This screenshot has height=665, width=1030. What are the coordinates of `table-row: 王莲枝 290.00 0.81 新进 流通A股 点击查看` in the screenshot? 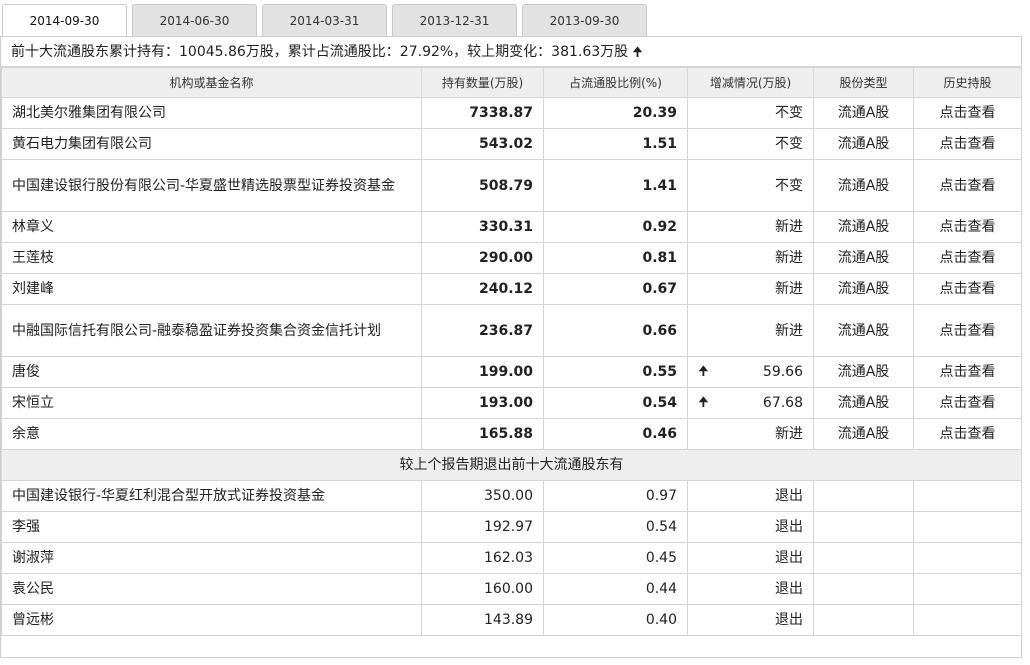 It's located at (511, 258).